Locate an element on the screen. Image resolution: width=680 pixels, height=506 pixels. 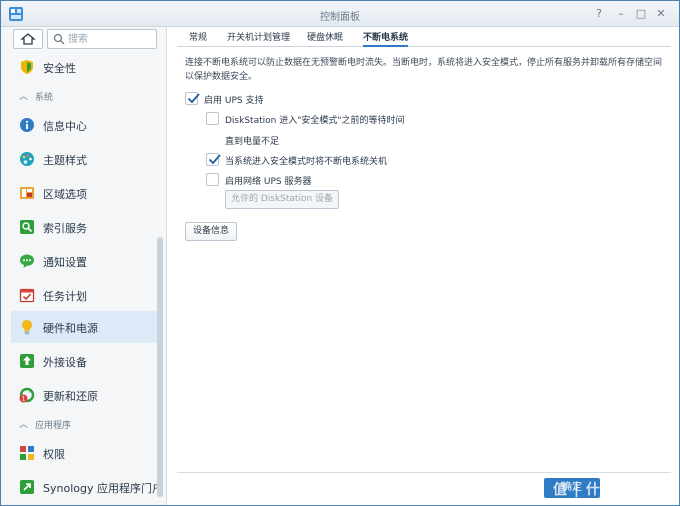
search-icon is located at coordinates (59, 39).